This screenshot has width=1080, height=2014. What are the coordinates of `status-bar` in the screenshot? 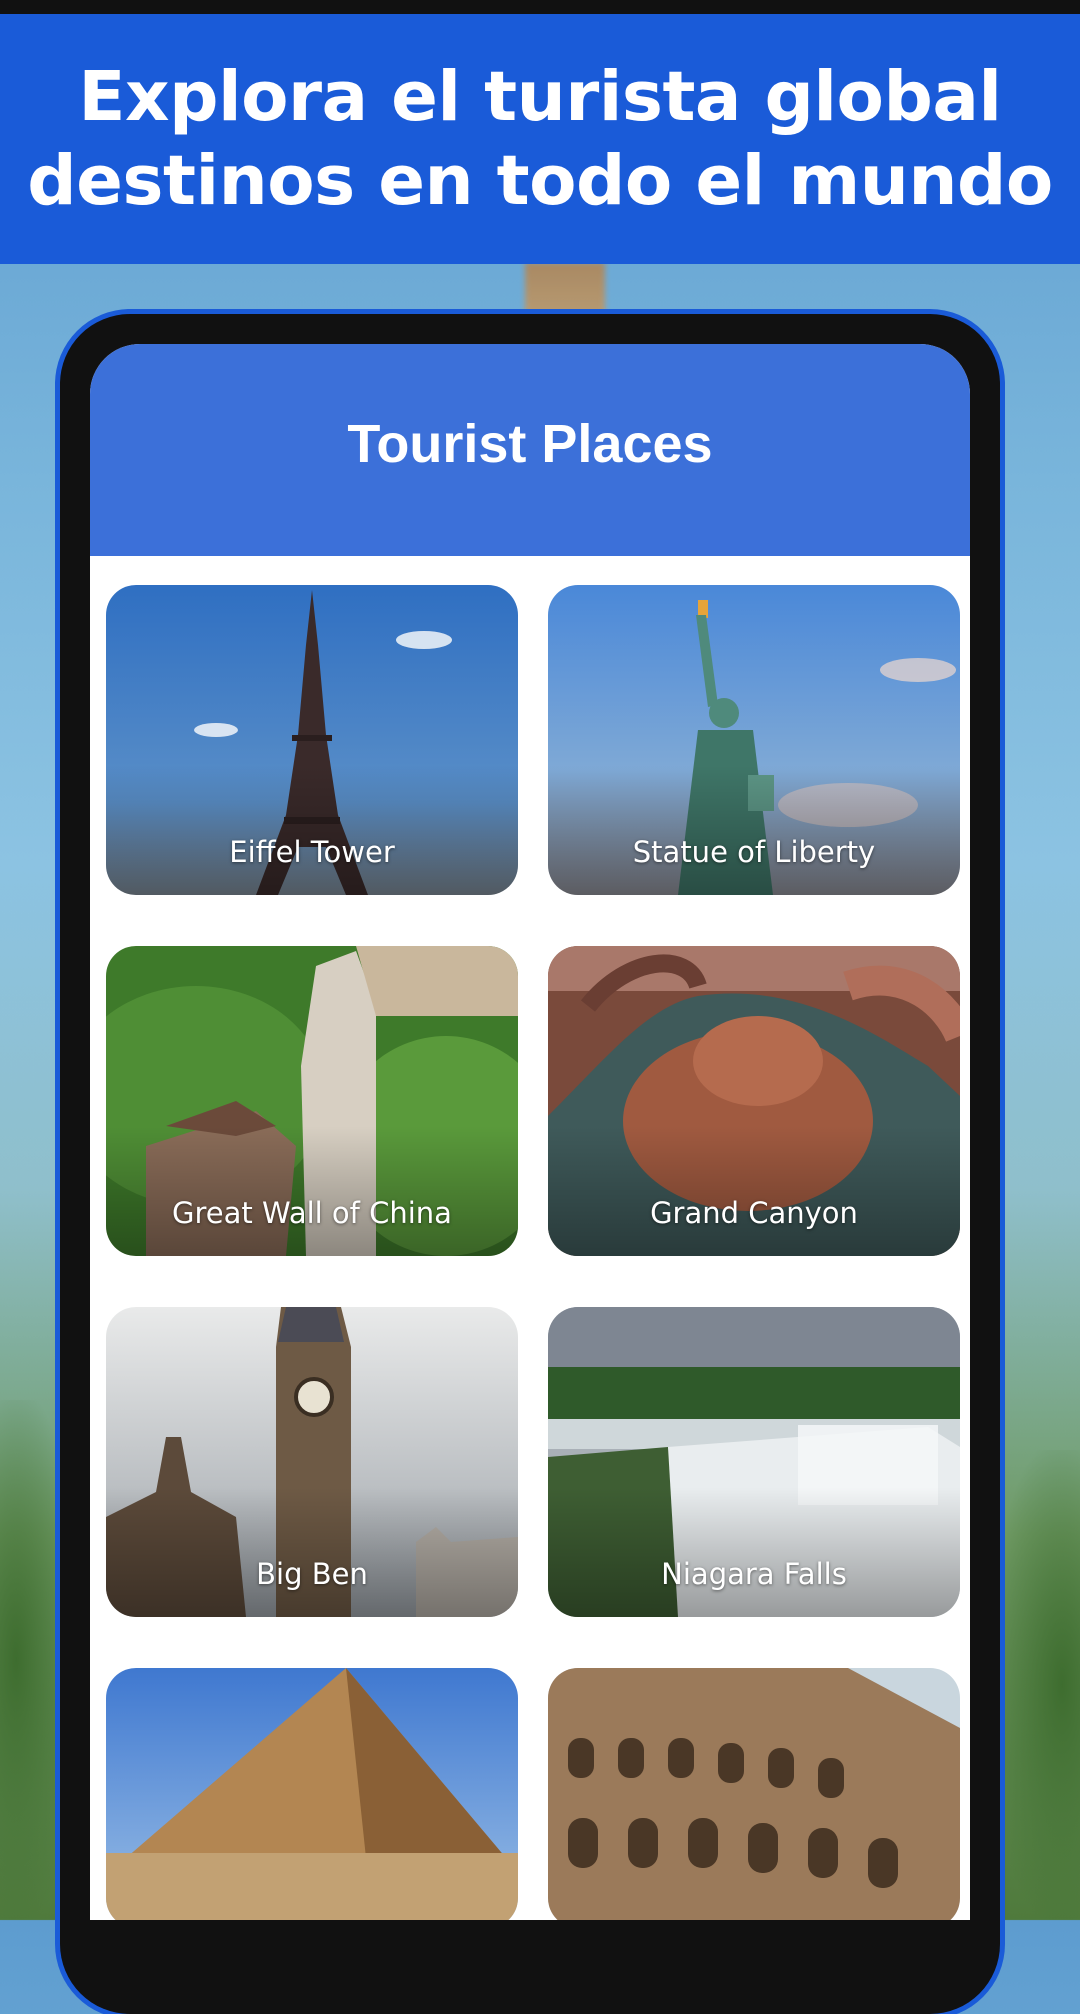 It's located at (540, 7).